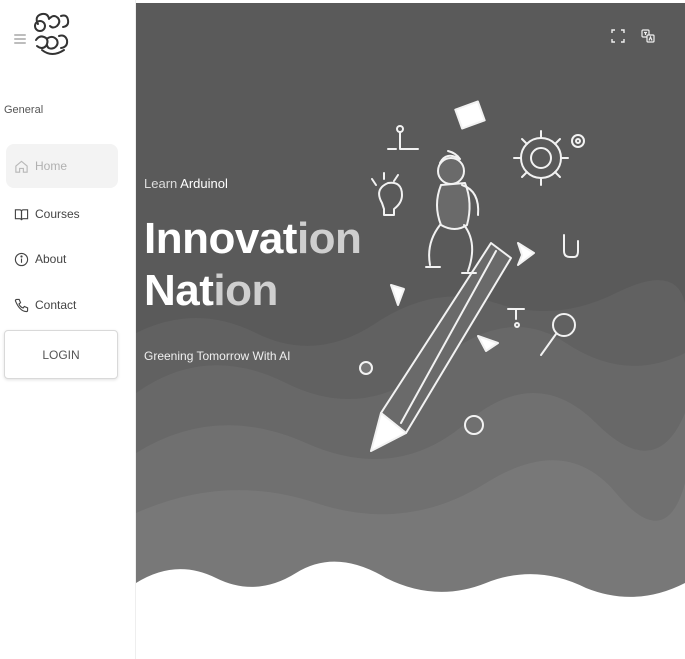 This screenshot has width=685, height=659. What do you see at coordinates (217, 356) in the screenshot?
I see `hero-tagline: Greening Tomorrow With AI` at bounding box center [217, 356].